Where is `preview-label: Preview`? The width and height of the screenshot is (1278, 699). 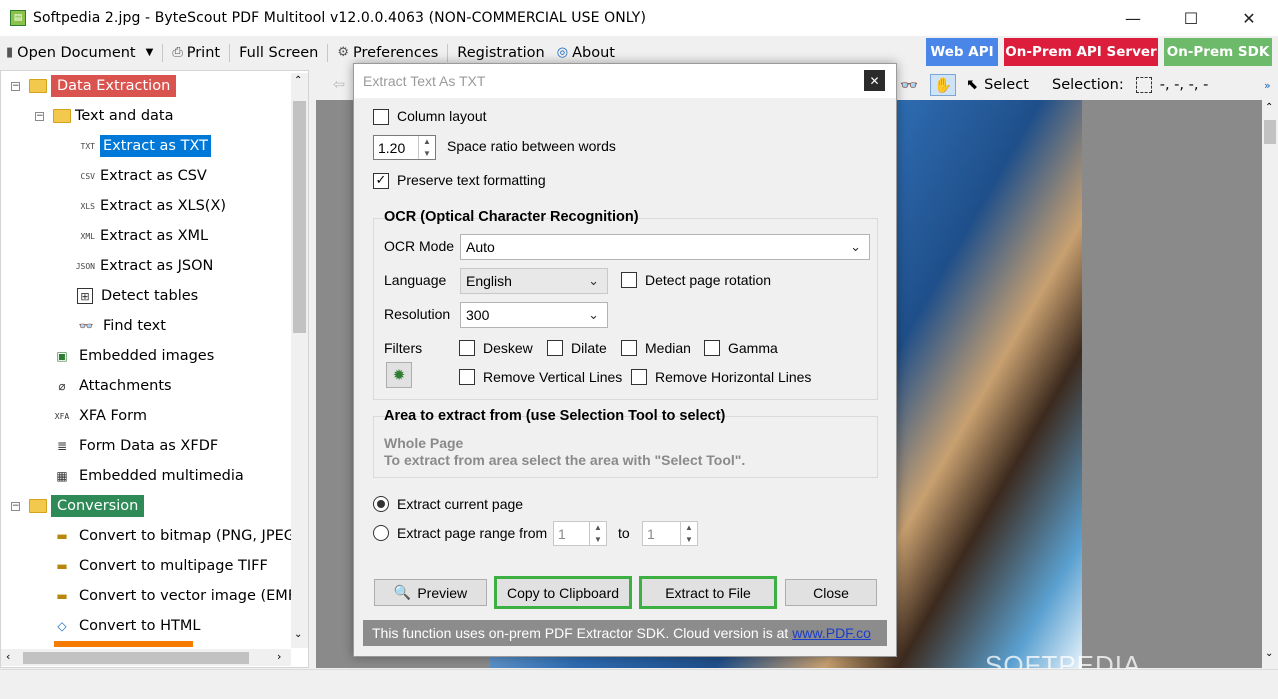
preview-label: Preview is located at coordinates (442, 592).